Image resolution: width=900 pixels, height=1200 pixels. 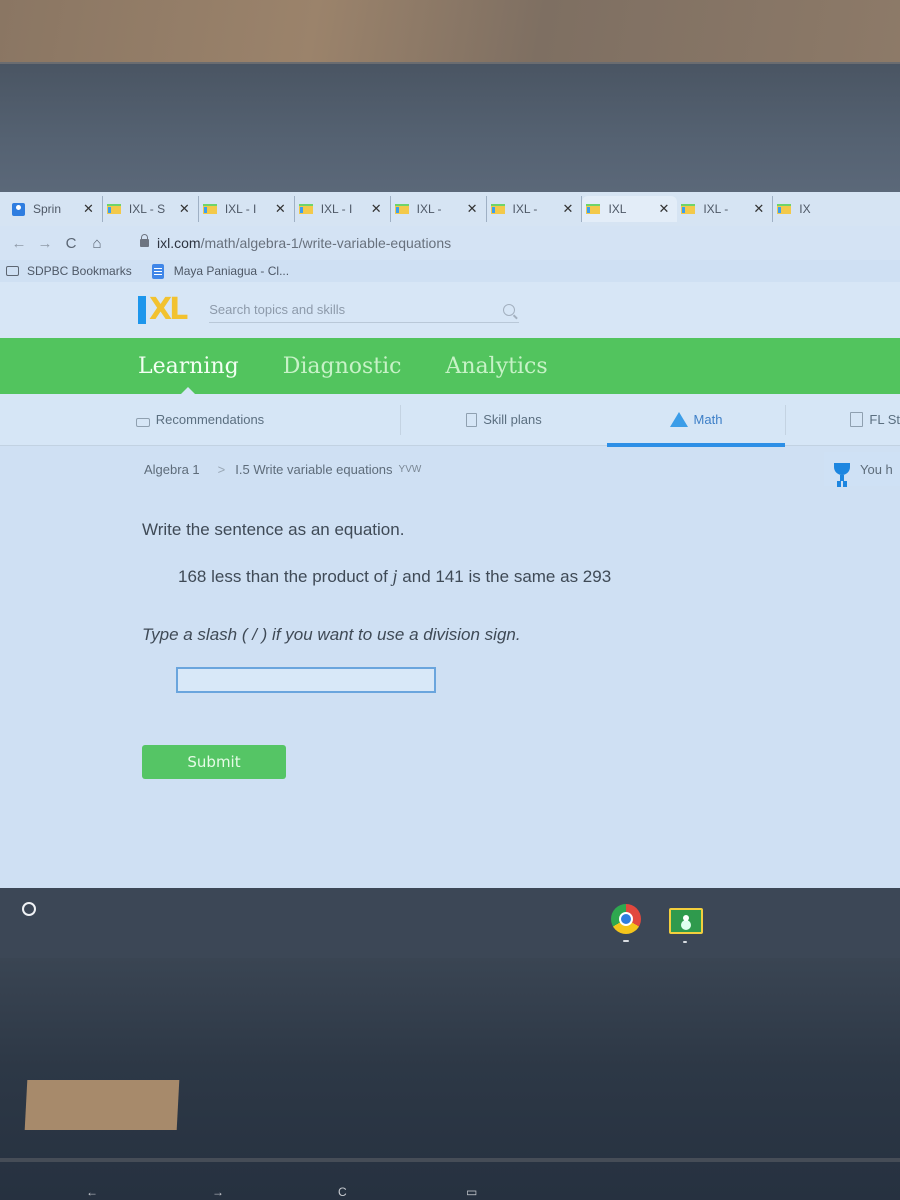 I want to click on browser-tab-active: IXL ✕, so click(x=630, y=209).